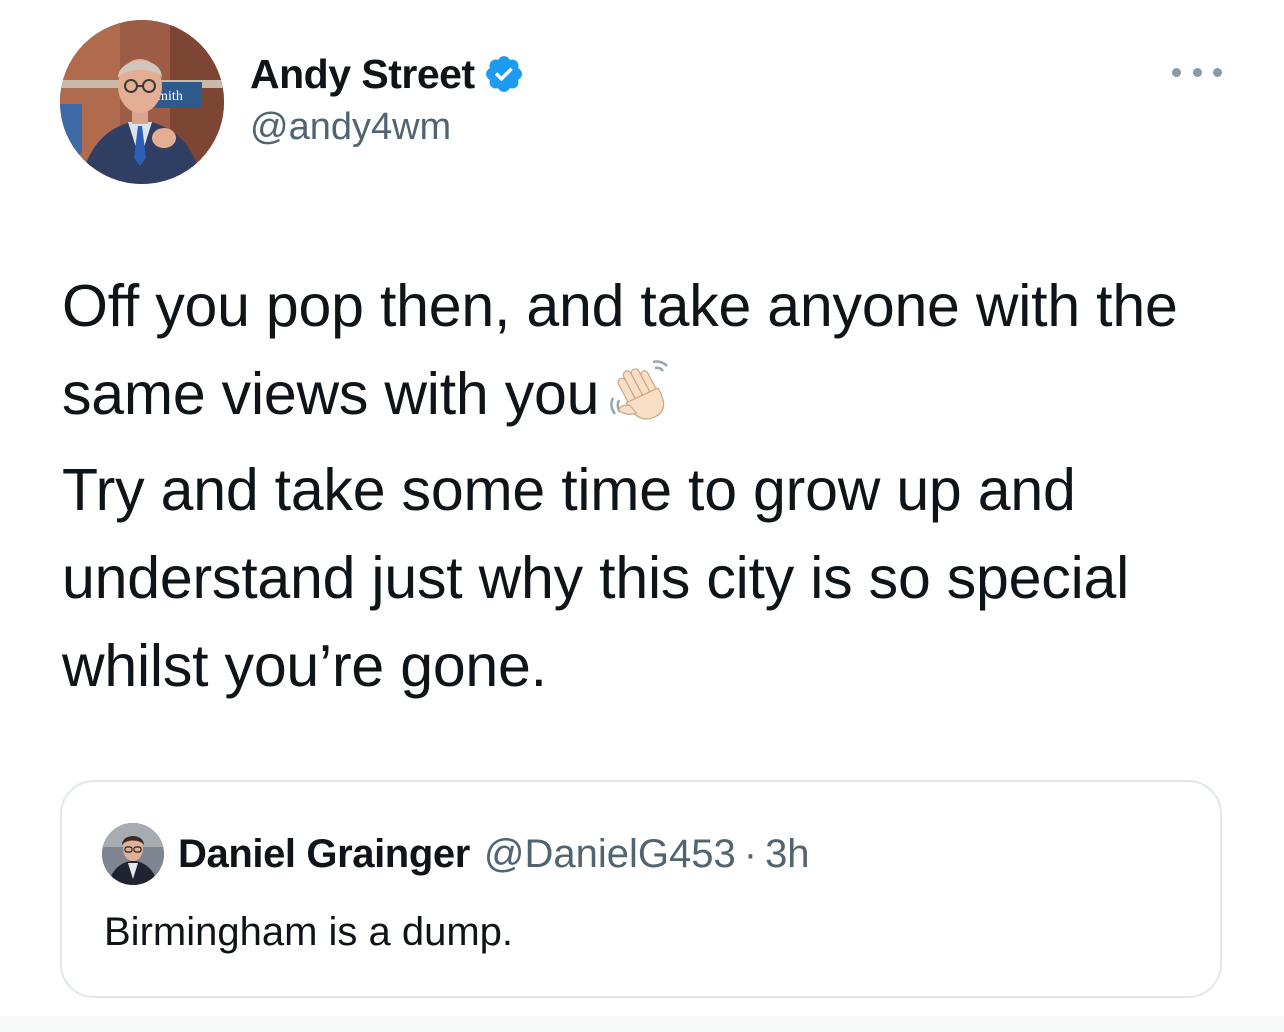 This screenshot has height=1032, width=1284. I want to click on quoted-tweet-header: Daniel Grainger @DanielG453 · 3h, so click(456, 854).